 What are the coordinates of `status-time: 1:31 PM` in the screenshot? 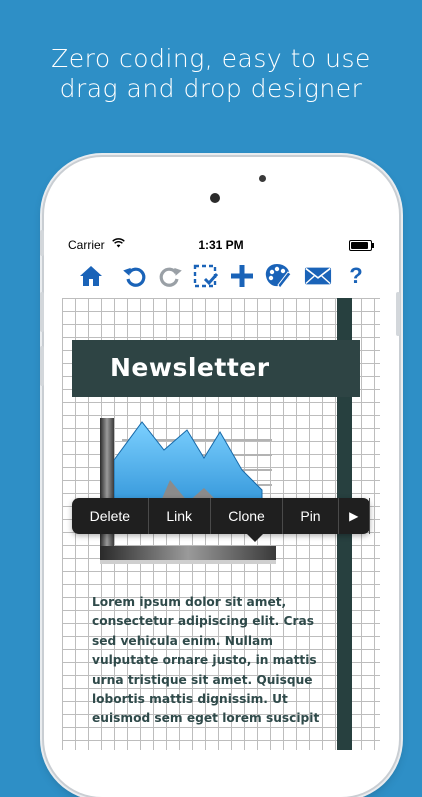 It's located at (221, 245).